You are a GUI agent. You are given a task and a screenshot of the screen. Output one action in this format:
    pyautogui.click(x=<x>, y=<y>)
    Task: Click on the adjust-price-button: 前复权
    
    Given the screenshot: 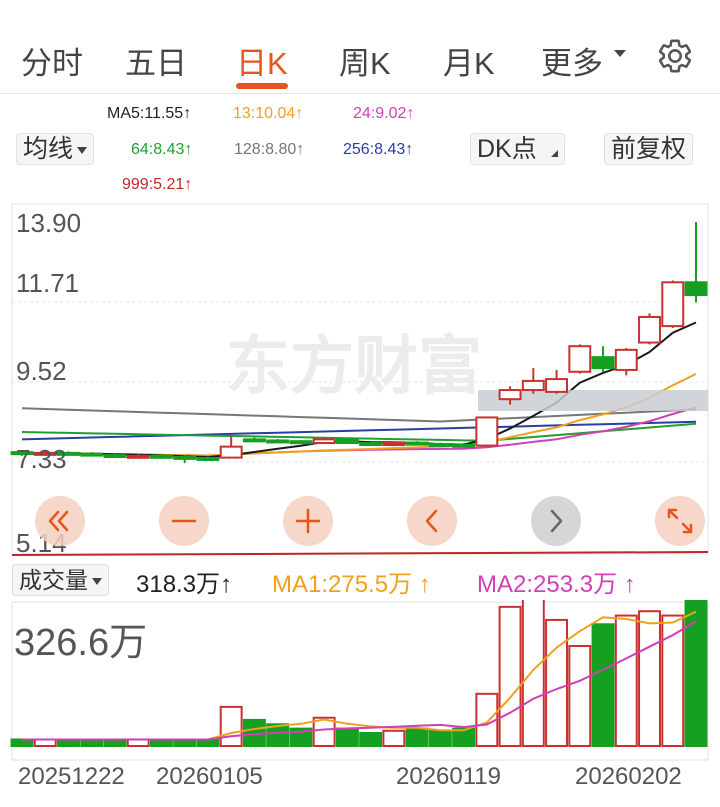 What is the action you would take?
    pyautogui.click(x=649, y=149)
    